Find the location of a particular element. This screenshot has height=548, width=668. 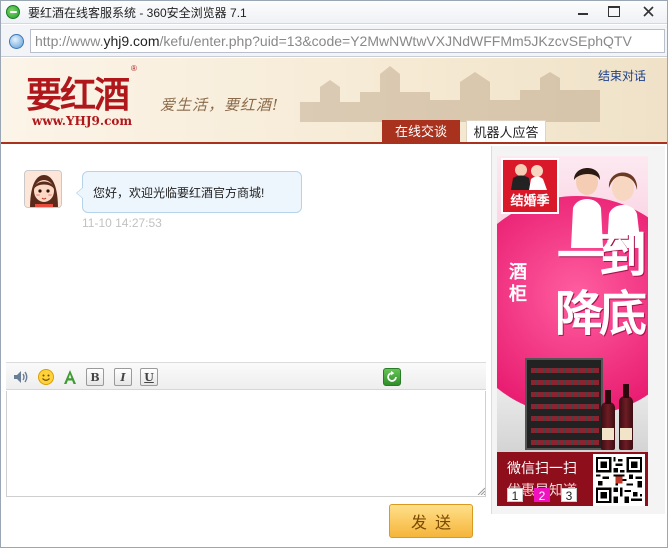

tab-live-chat: 在线交谈 is located at coordinates (421, 131).